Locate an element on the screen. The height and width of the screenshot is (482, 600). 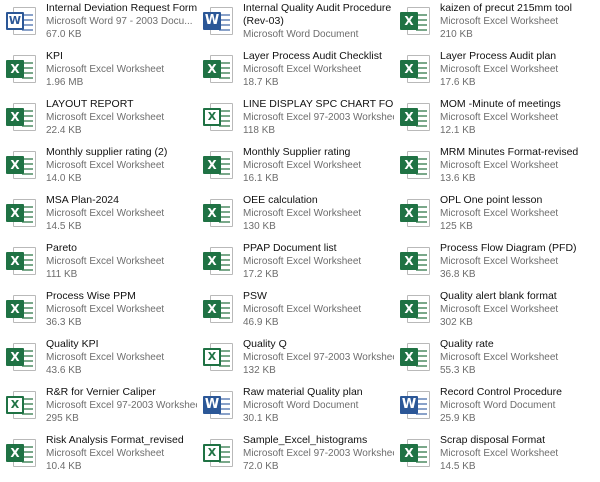
file-type: Microsoft Word Document is located at coordinates (301, 34).